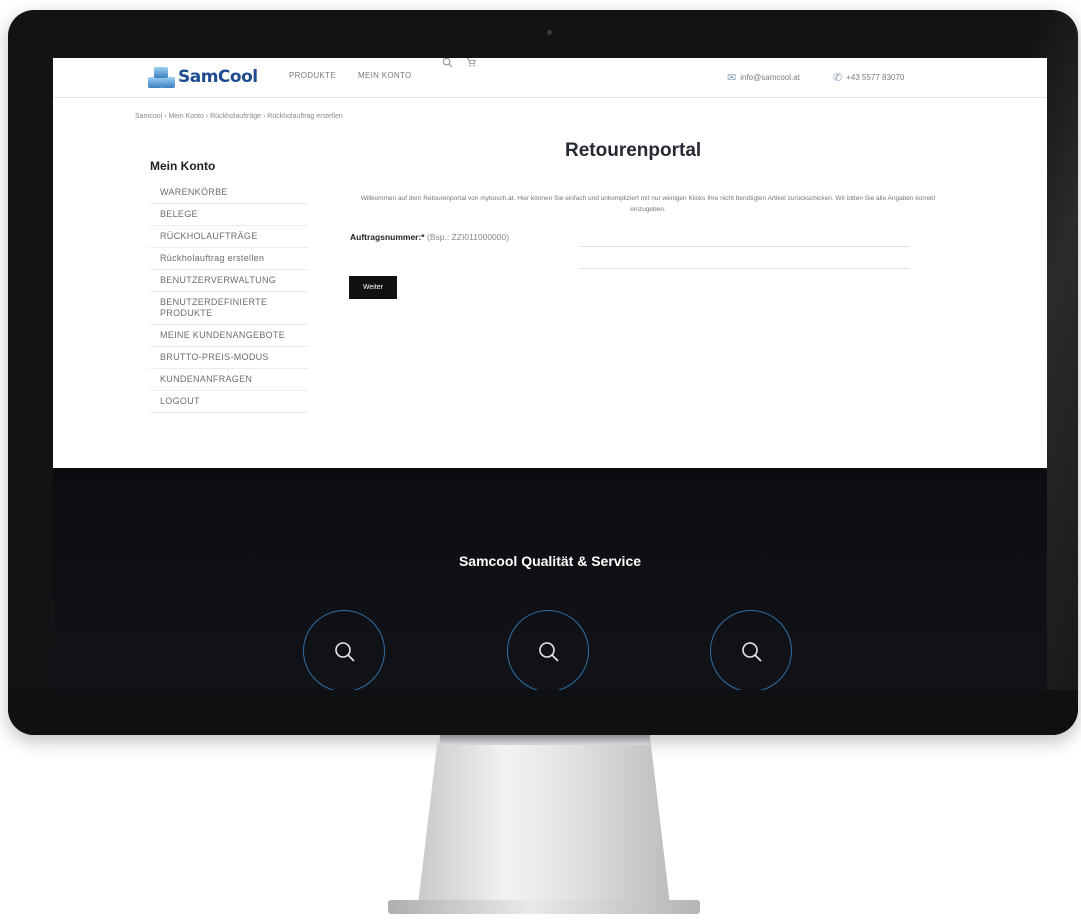  Describe the element at coordinates (633, 150) in the screenshot. I see `page-title: Retourenportal` at that location.